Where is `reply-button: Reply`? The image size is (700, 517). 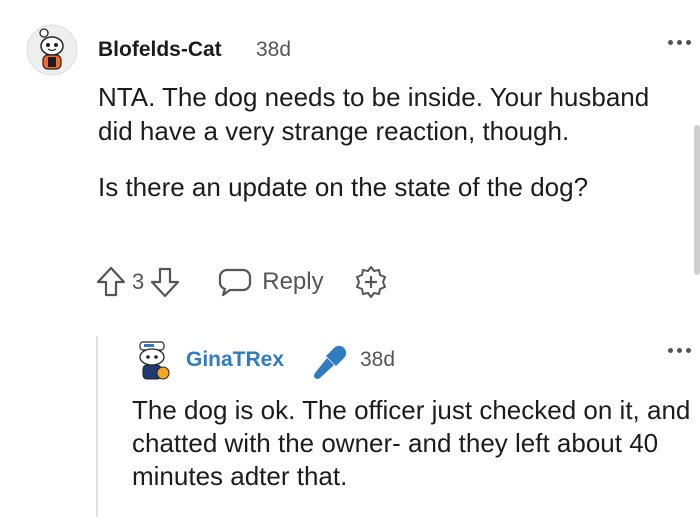 reply-button: Reply is located at coordinates (271, 282).